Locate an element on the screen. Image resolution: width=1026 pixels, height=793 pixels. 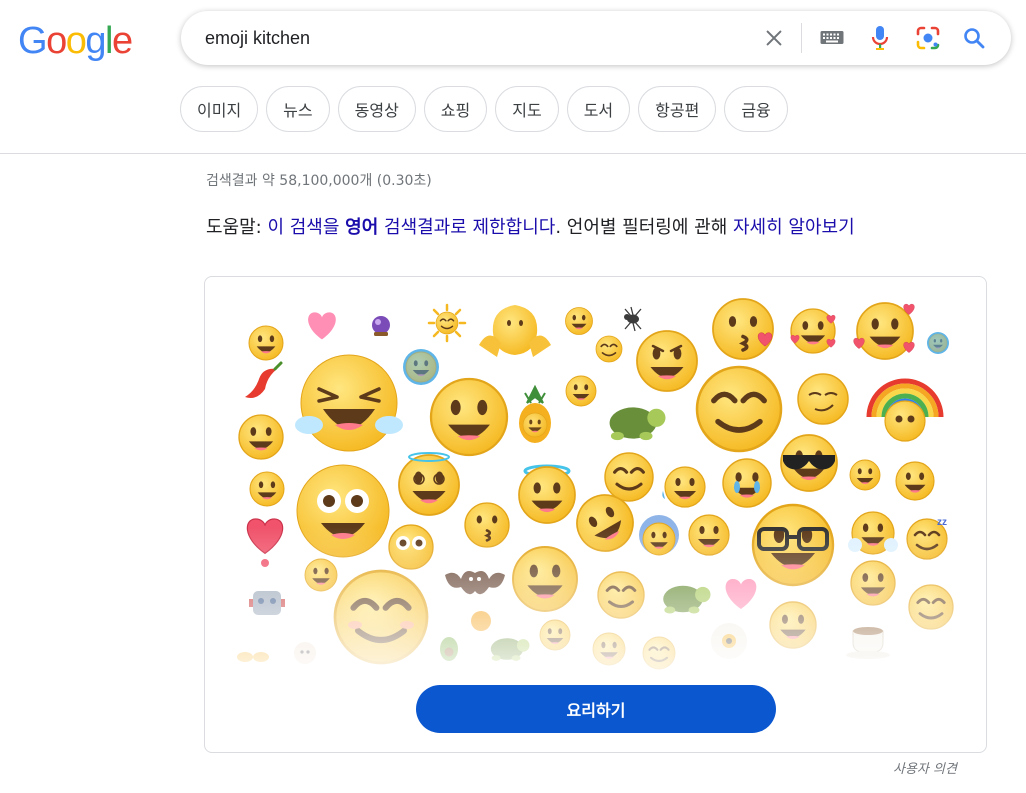
search-box is located at coordinates (596, 38).